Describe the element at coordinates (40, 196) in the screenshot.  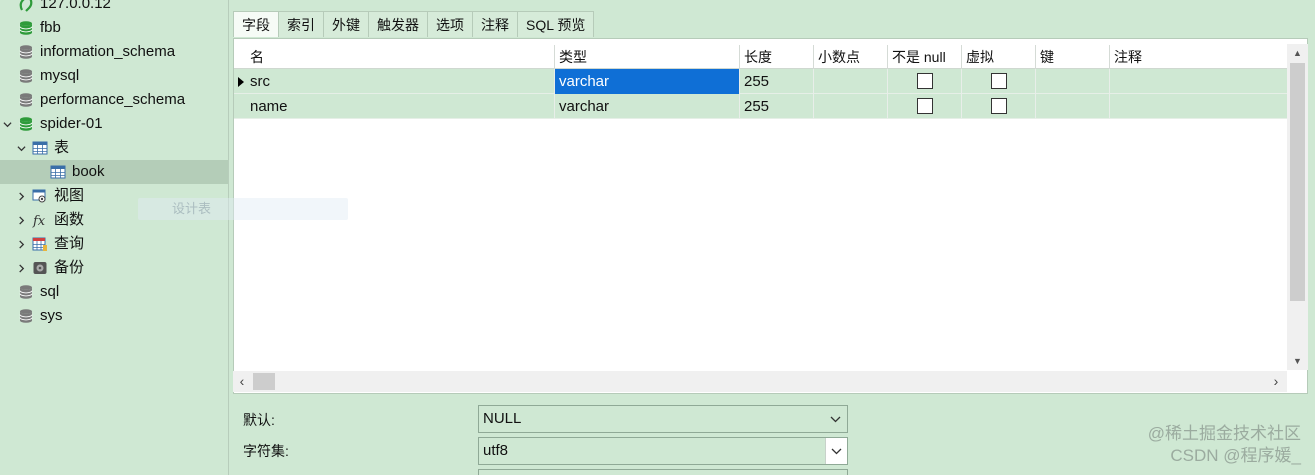
I see `view-icon` at that location.